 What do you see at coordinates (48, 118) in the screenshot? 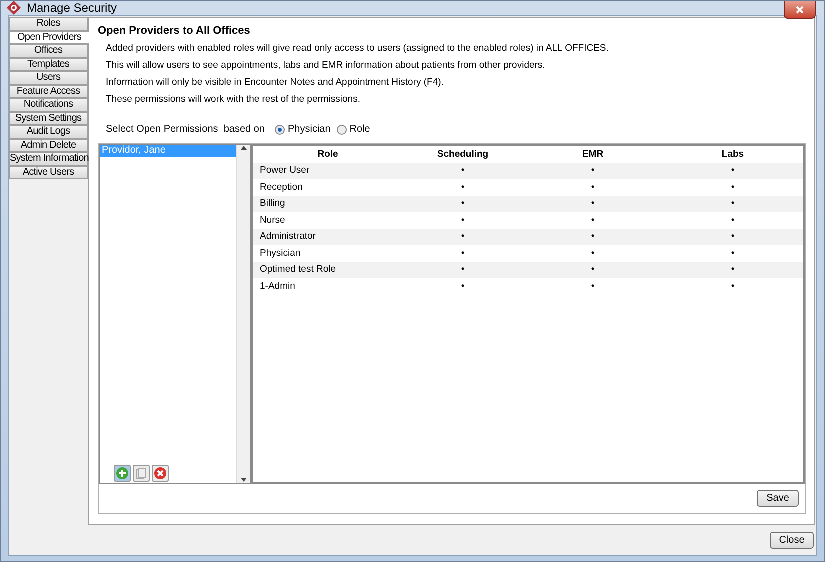
I see `sidebar-tab: System Settings` at bounding box center [48, 118].